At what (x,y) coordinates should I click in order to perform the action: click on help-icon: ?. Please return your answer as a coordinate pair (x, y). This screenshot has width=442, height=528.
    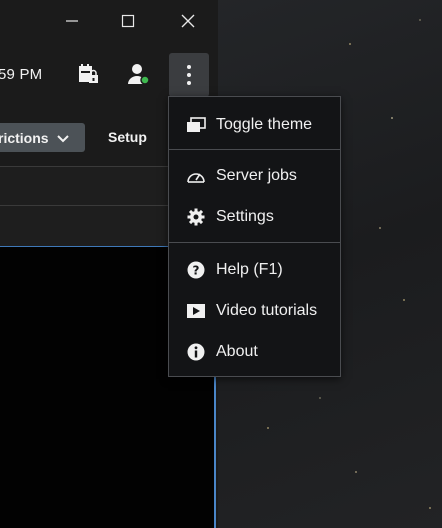
    Looking at the image, I should click on (196, 270).